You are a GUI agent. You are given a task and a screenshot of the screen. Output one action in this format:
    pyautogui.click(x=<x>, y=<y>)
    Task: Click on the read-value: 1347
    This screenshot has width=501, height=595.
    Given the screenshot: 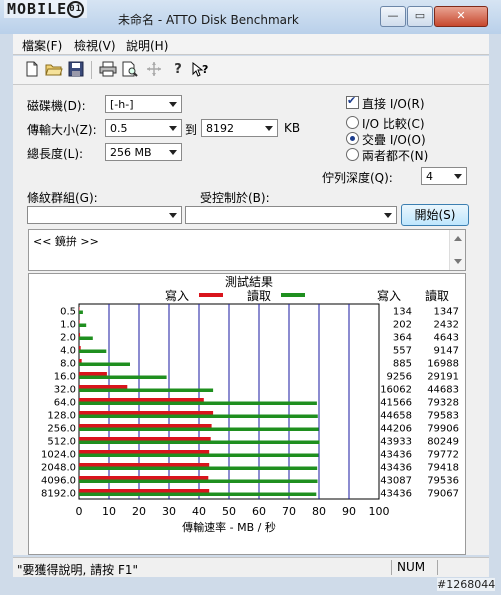 What is the action you would take?
    pyautogui.click(x=446, y=312)
    